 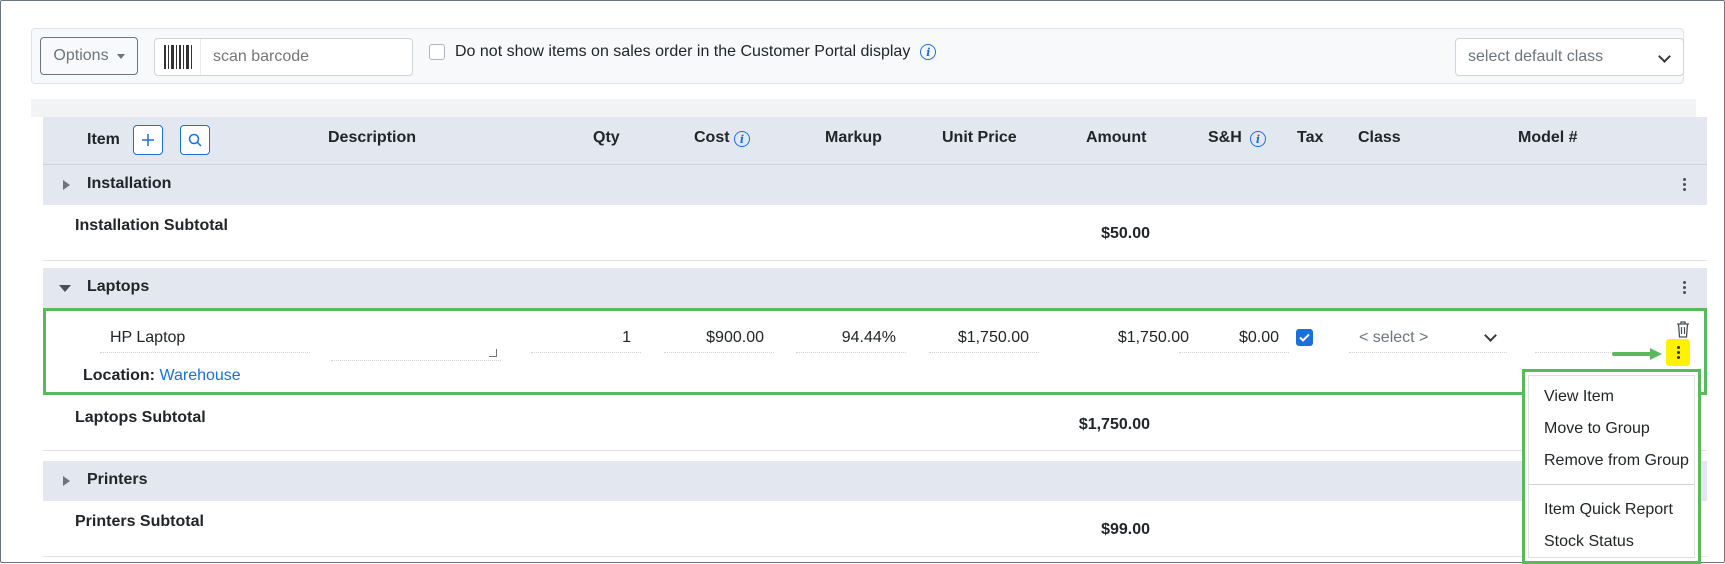 What do you see at coordinates (606, 137) in the screenshot?
I see `header-qty: Qty` at bounding box center [606, 137].